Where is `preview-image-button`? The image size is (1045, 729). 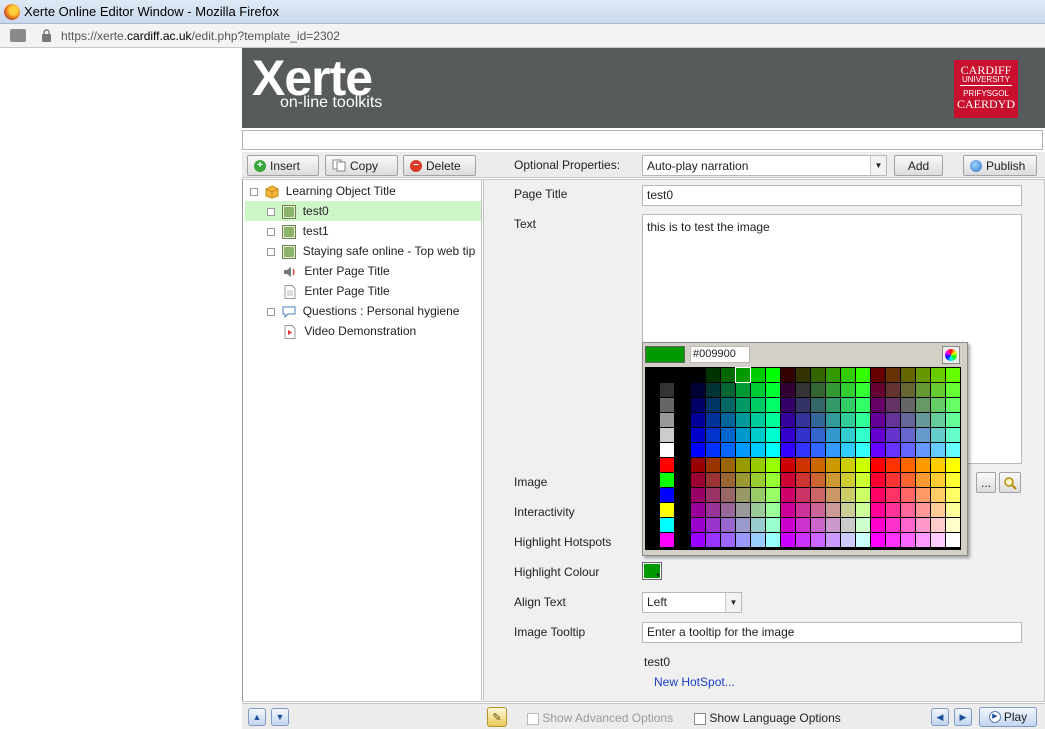
preview-image-button is located at coordinates (1010, 482).